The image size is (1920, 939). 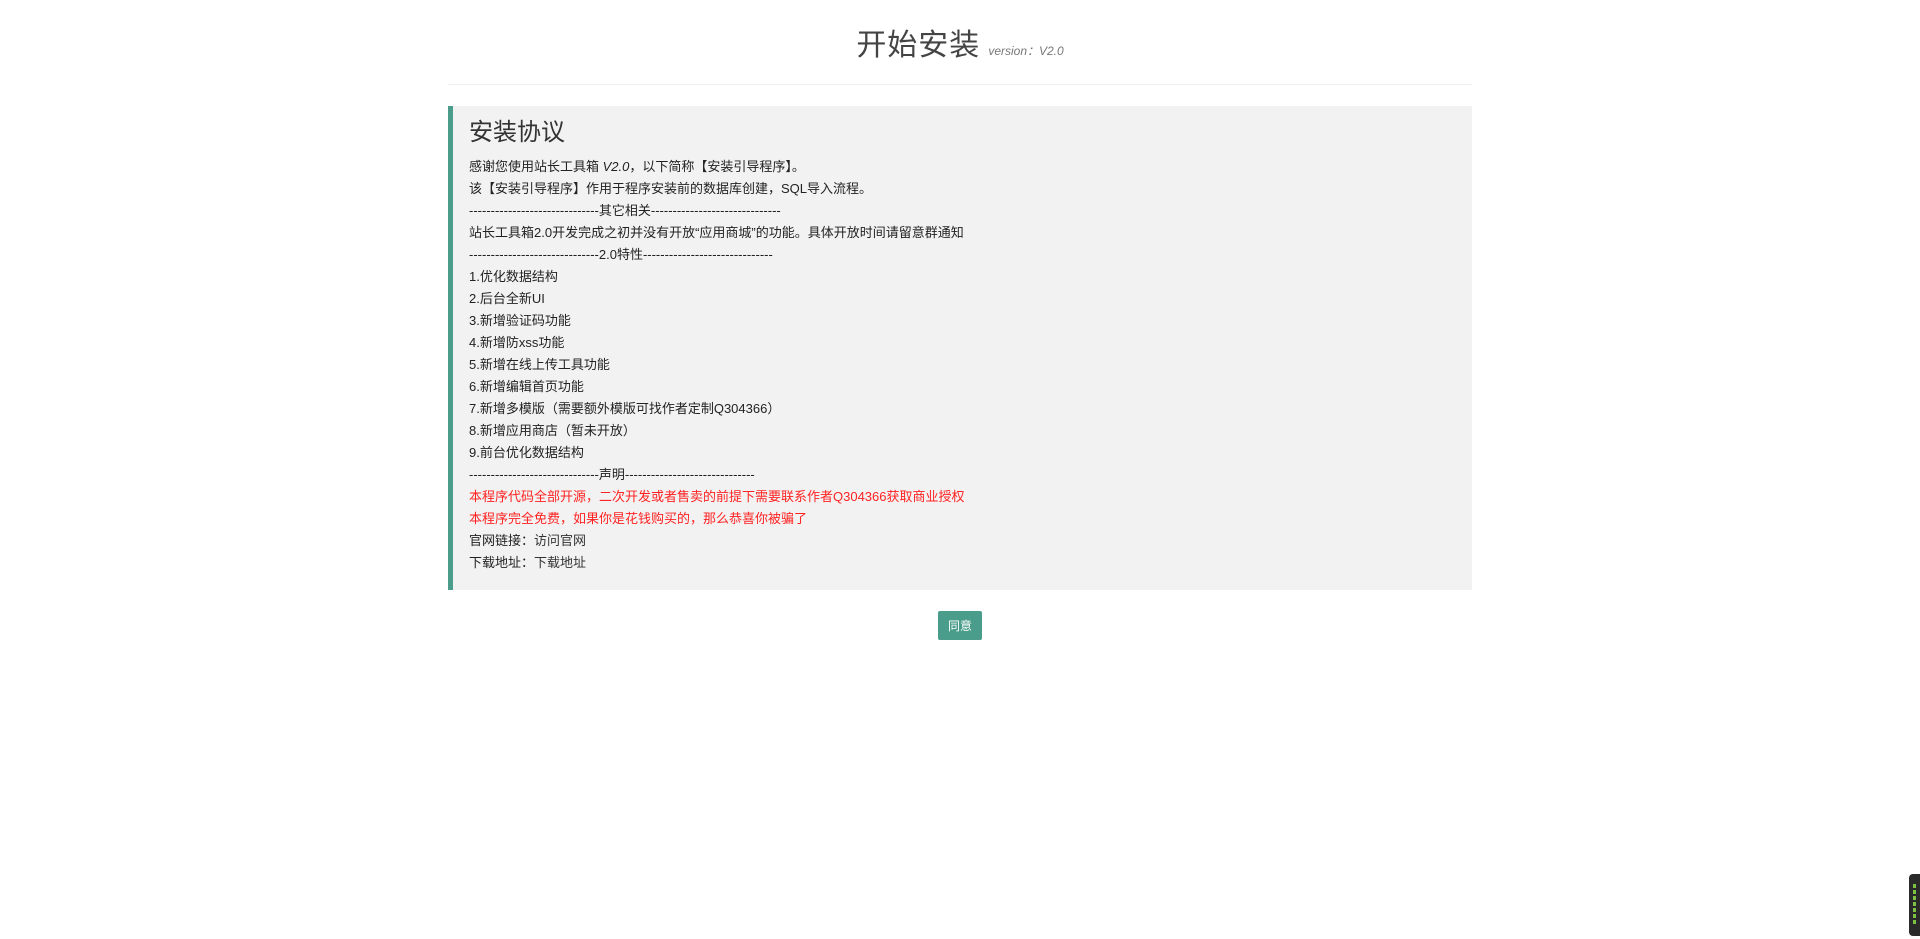 I want to click on feature-item: 8.新增应用商店（暂未开放）, so click(x=552, y=430).